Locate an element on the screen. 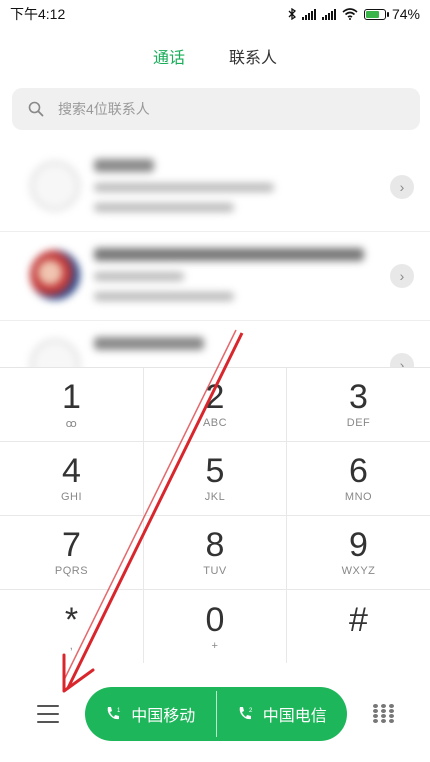 The image size is (430, 762). tab-bar: 通话 联系人 is located at coordinates (215, 56).